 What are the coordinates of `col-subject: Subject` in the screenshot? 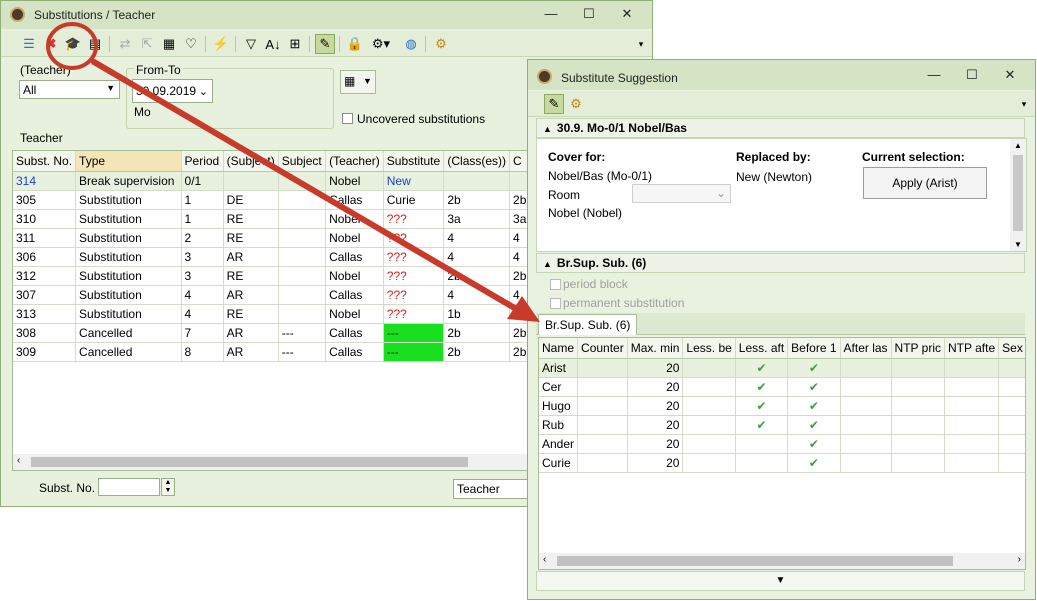 It's located at (302, 161).